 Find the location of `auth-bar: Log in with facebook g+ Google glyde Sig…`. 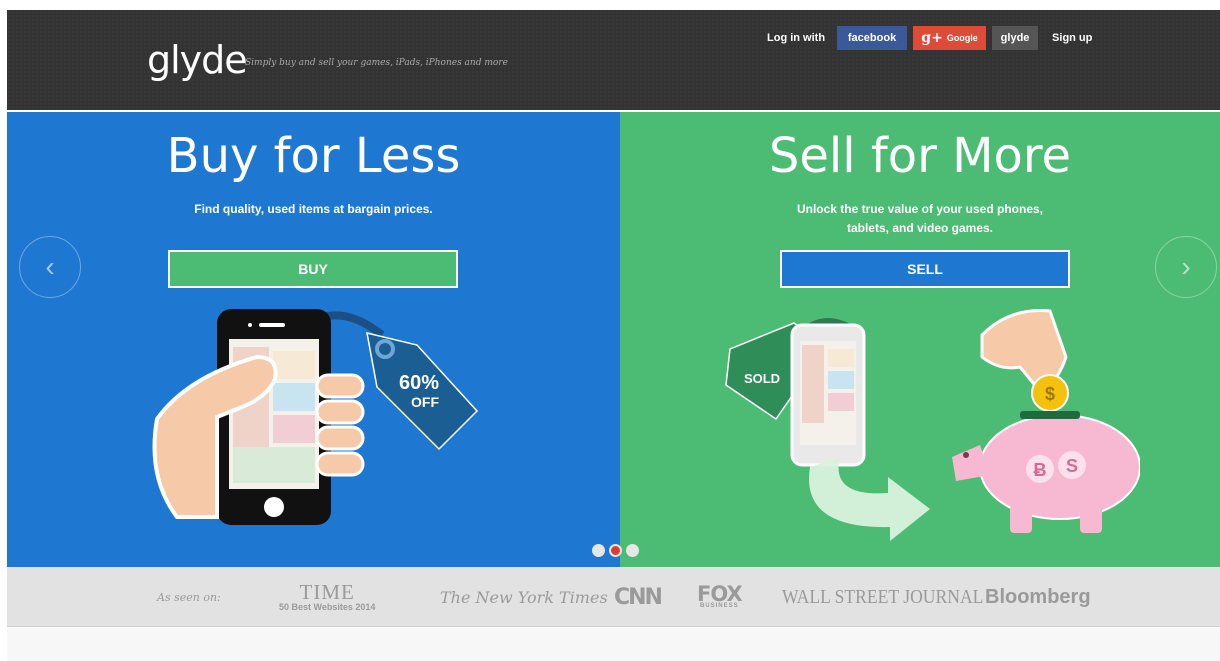

auth-bar: Log in with facebook g+ Google glyde Sig… is located at coordinates (929, 38).